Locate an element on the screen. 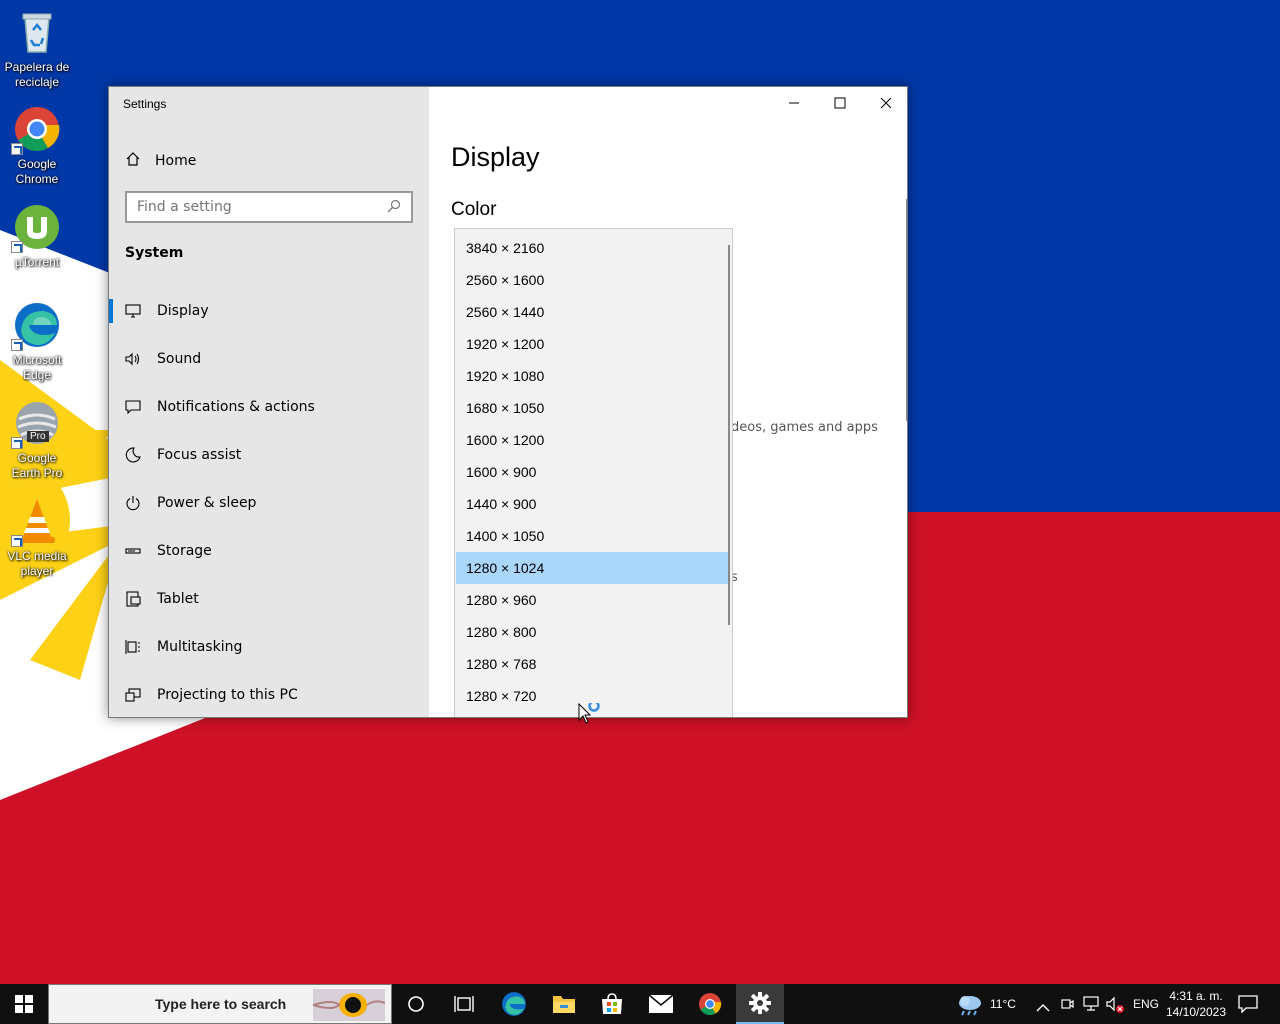 The image size is (1280, 1024). network-icon is located at coordinates (1091, 1006).